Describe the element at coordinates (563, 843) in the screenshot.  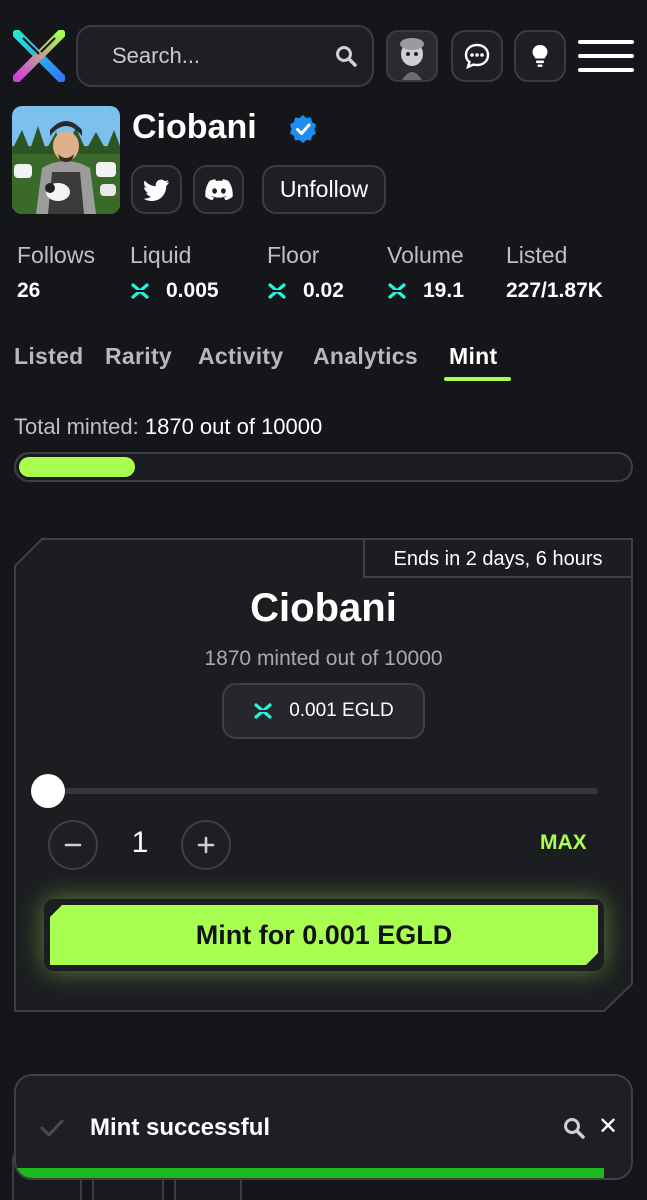
I see `max-button: MAX` at that location.